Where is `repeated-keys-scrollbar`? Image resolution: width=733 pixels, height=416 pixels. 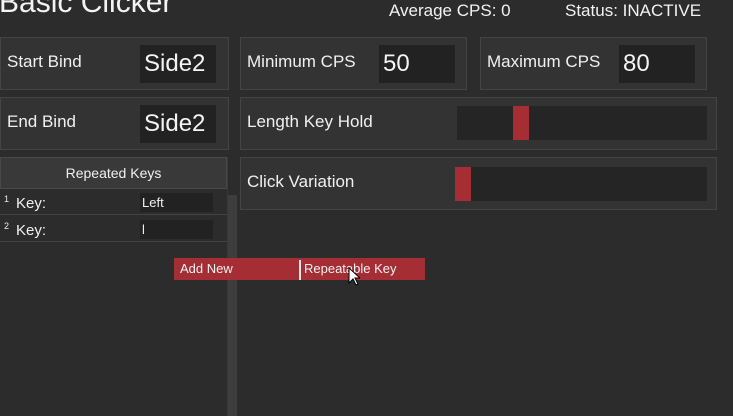 repeated-keys-scrollbar is located at coordinates (232, 305).